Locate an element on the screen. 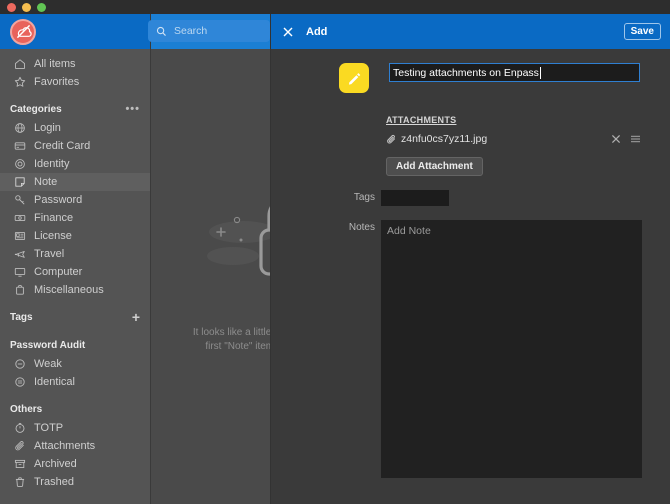  sidebar-item-identity: Identity is located at coordinates (75, 164).